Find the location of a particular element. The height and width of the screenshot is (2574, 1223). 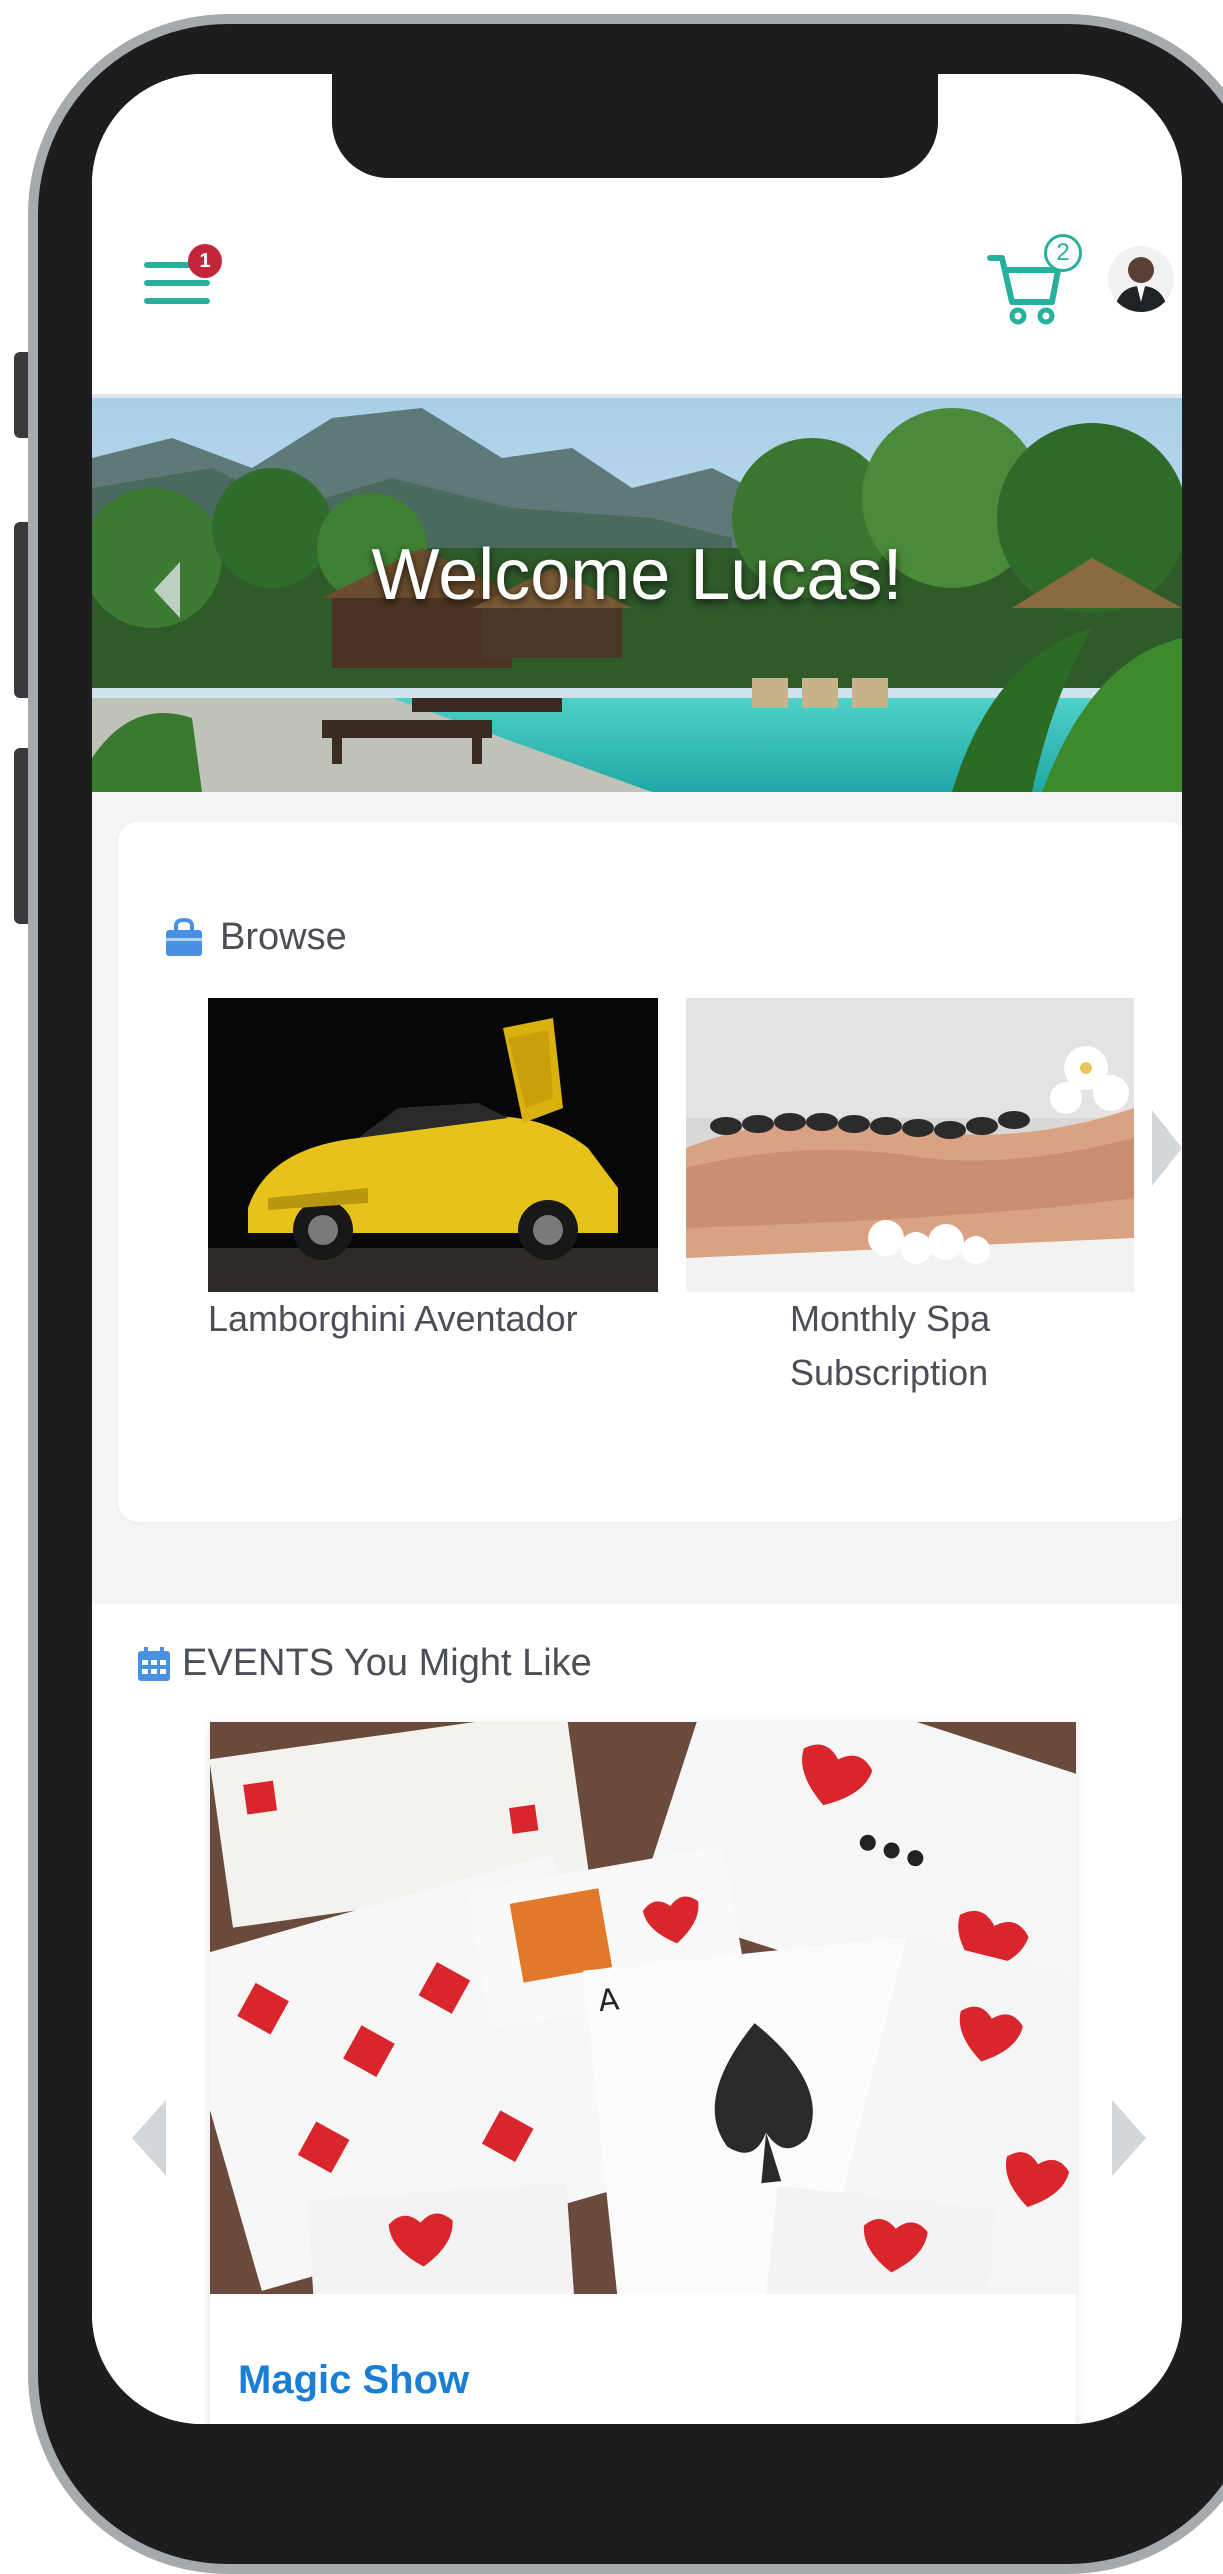

user-avatar is located at coordinates (1141, 279).